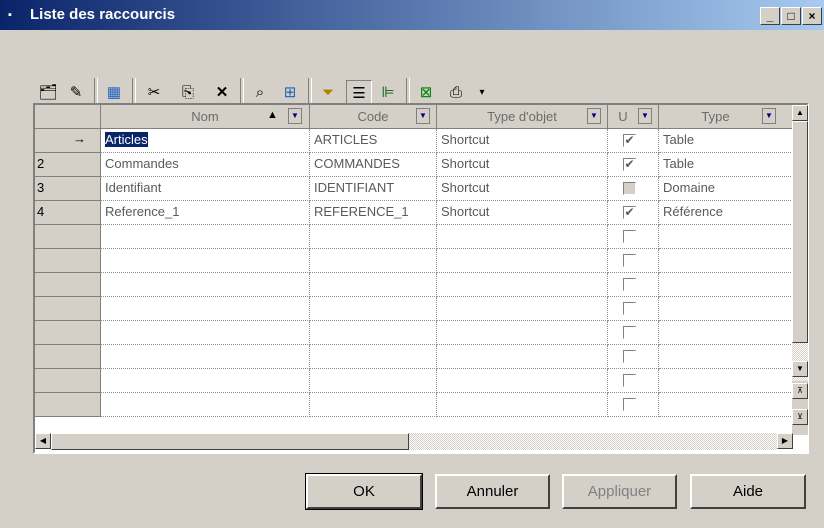  I want to click on minimize-button: _, so click(770, 16).